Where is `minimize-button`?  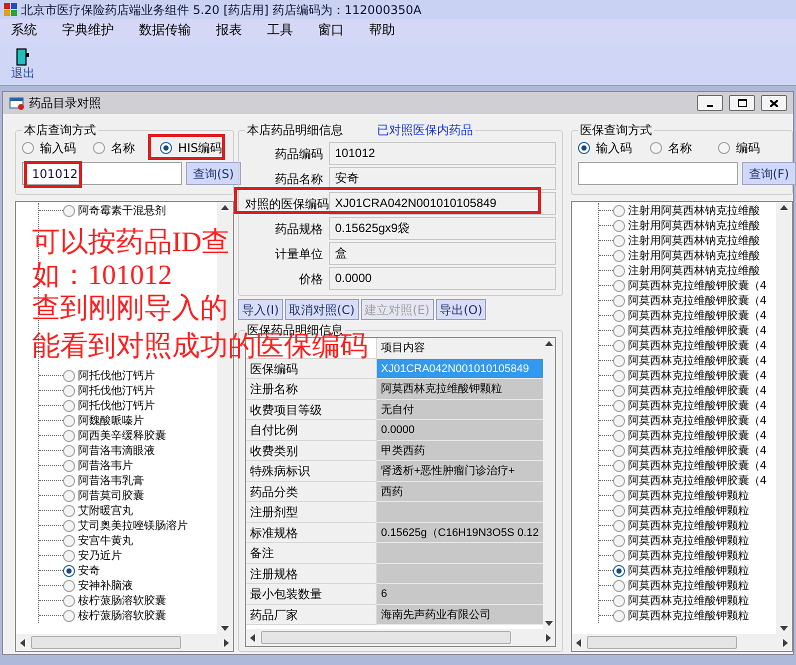
minimize-button is located at coordinates (710, 103).